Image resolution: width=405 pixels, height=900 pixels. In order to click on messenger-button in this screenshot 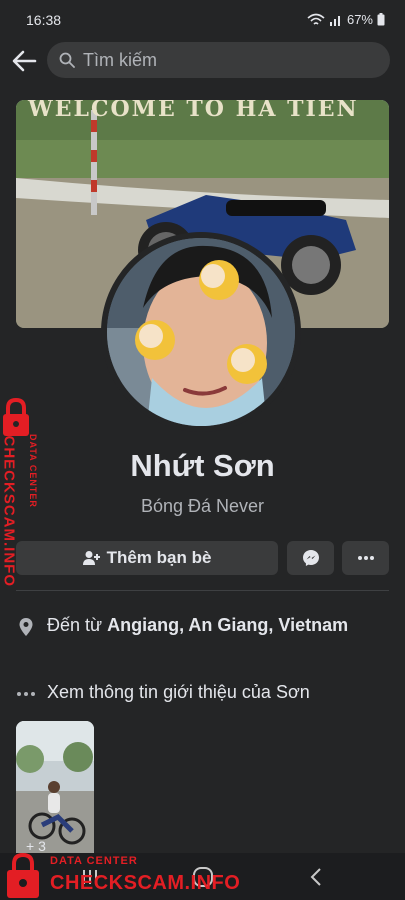, I will do `click(310, 558)`.